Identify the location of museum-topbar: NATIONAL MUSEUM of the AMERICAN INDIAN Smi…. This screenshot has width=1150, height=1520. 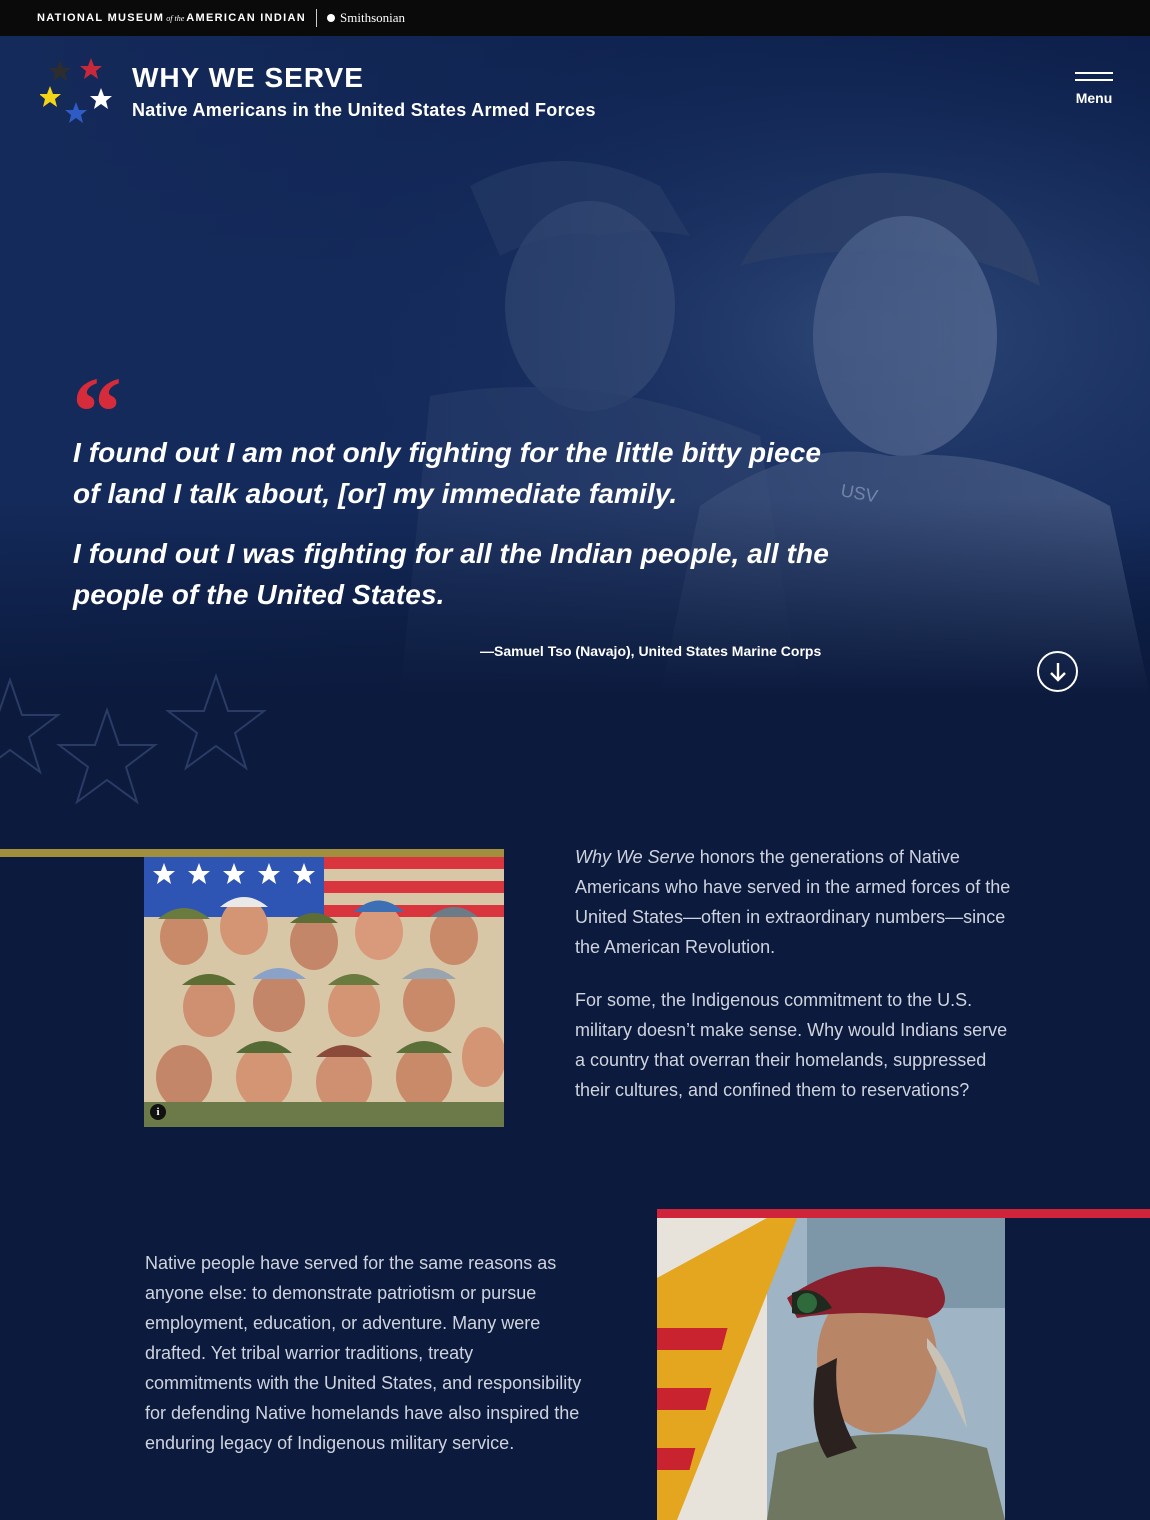
(575, 18).